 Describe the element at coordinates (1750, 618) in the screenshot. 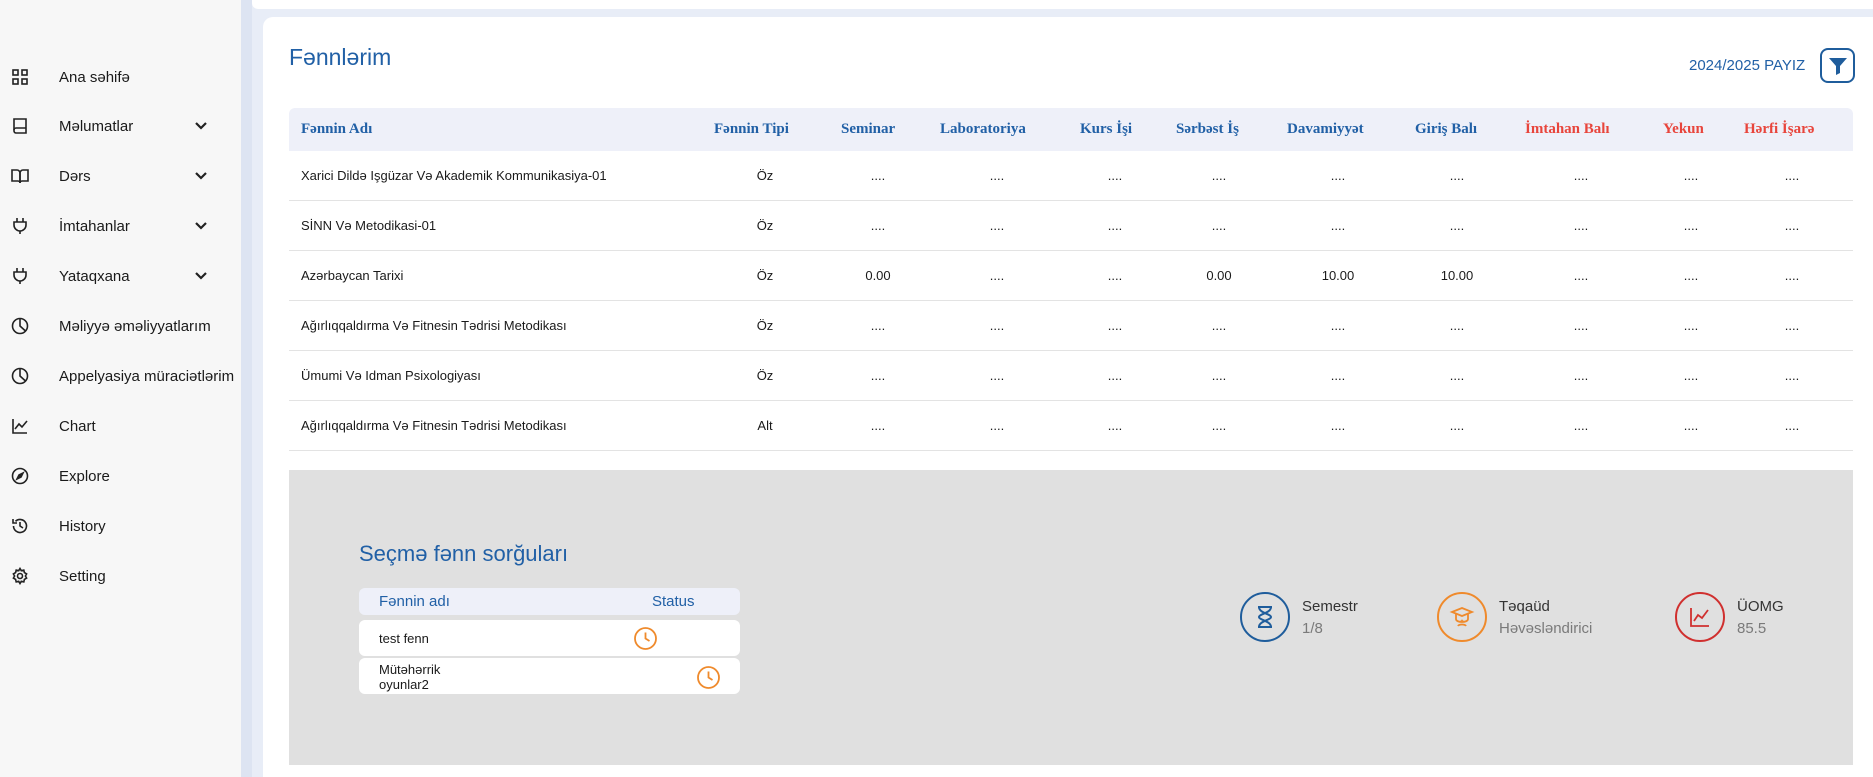

I see `stat-gpa: ÜOMG 85.5` at that location.